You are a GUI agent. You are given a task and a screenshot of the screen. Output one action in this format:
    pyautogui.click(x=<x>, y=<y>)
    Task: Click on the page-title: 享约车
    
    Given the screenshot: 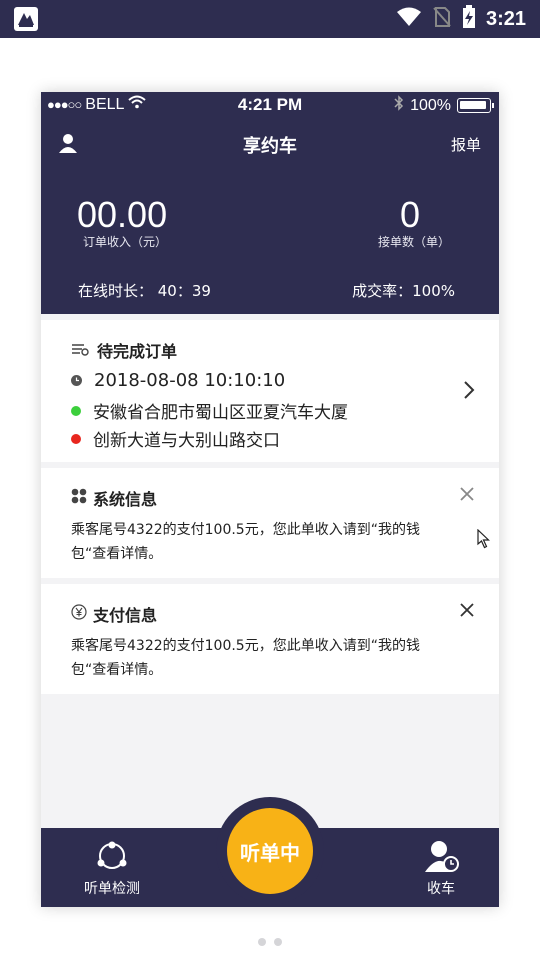 What is the action you would take?
    pyautogui.click(x=270, y=146)
    